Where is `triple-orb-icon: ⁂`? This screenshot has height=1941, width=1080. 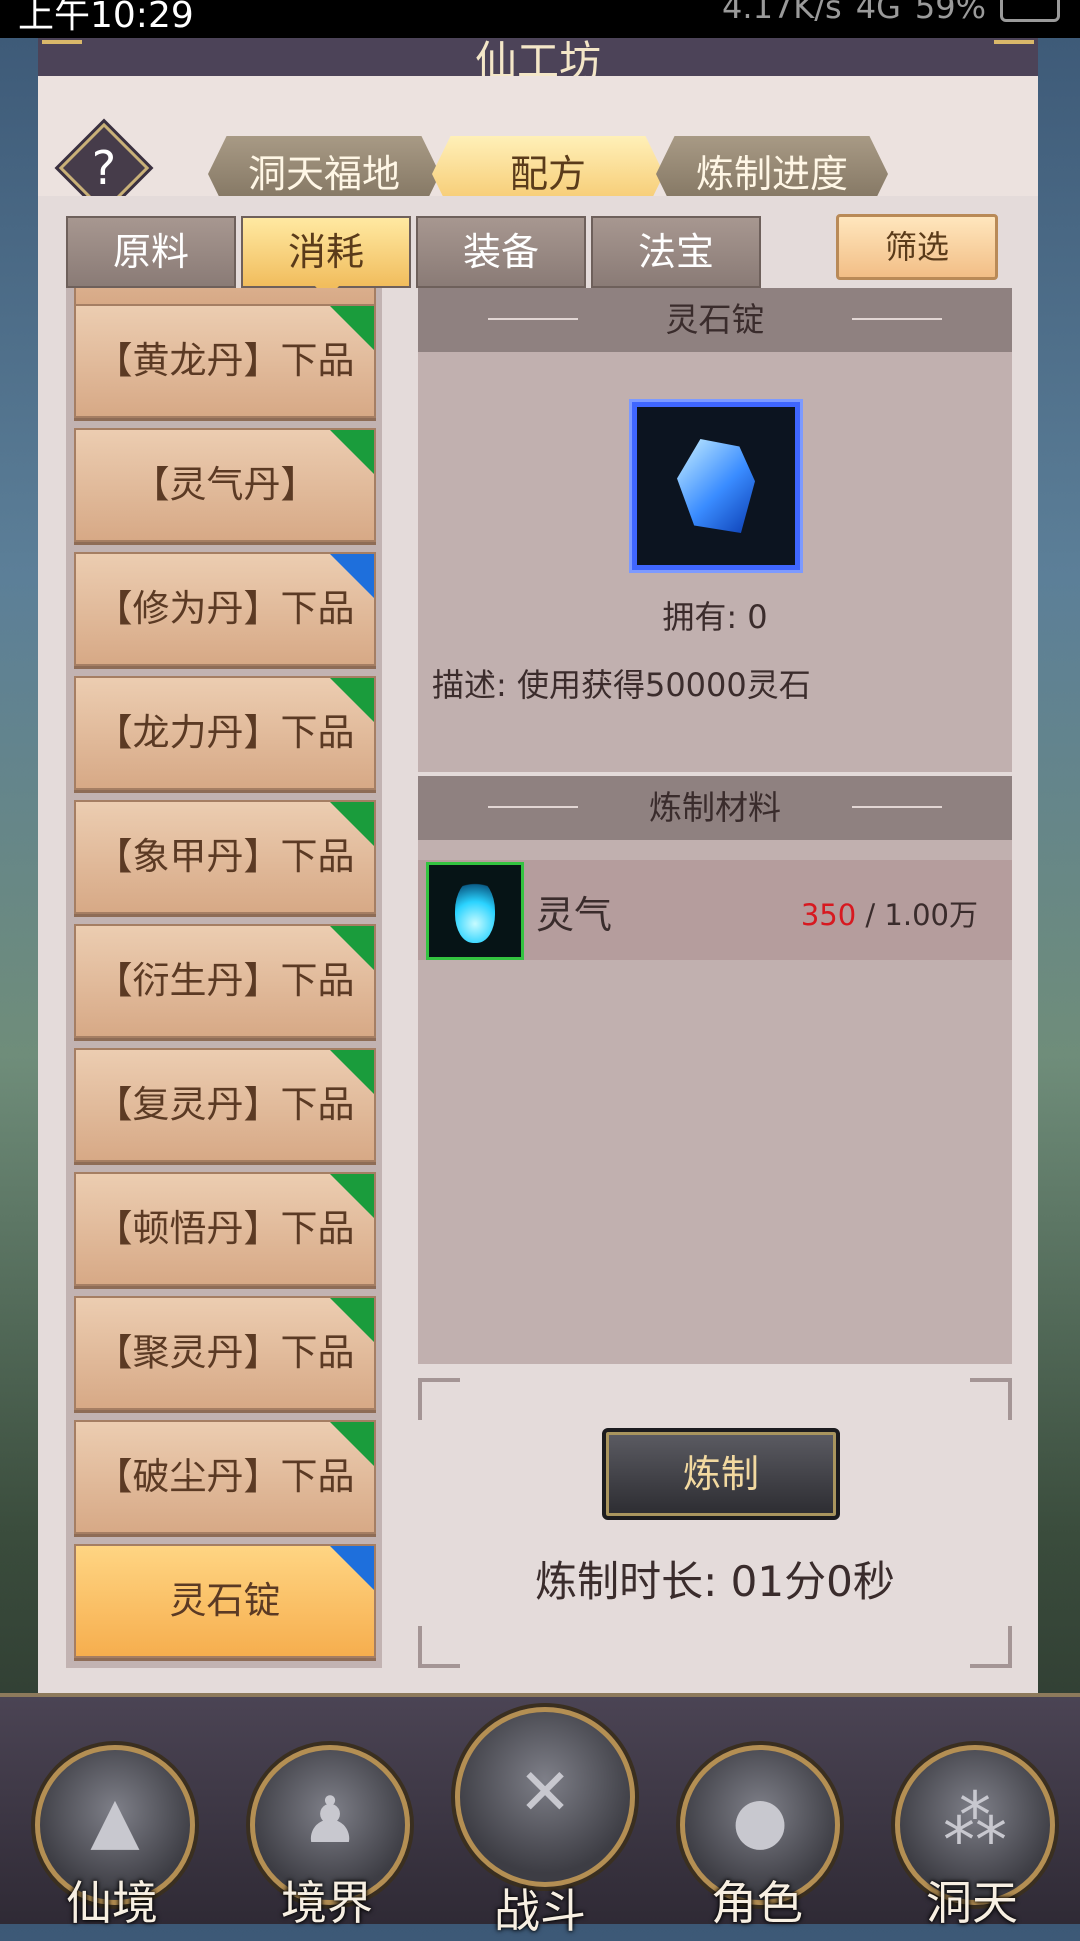 triple-orb-icon: ⁂ is located at coordinates (975, 1821).